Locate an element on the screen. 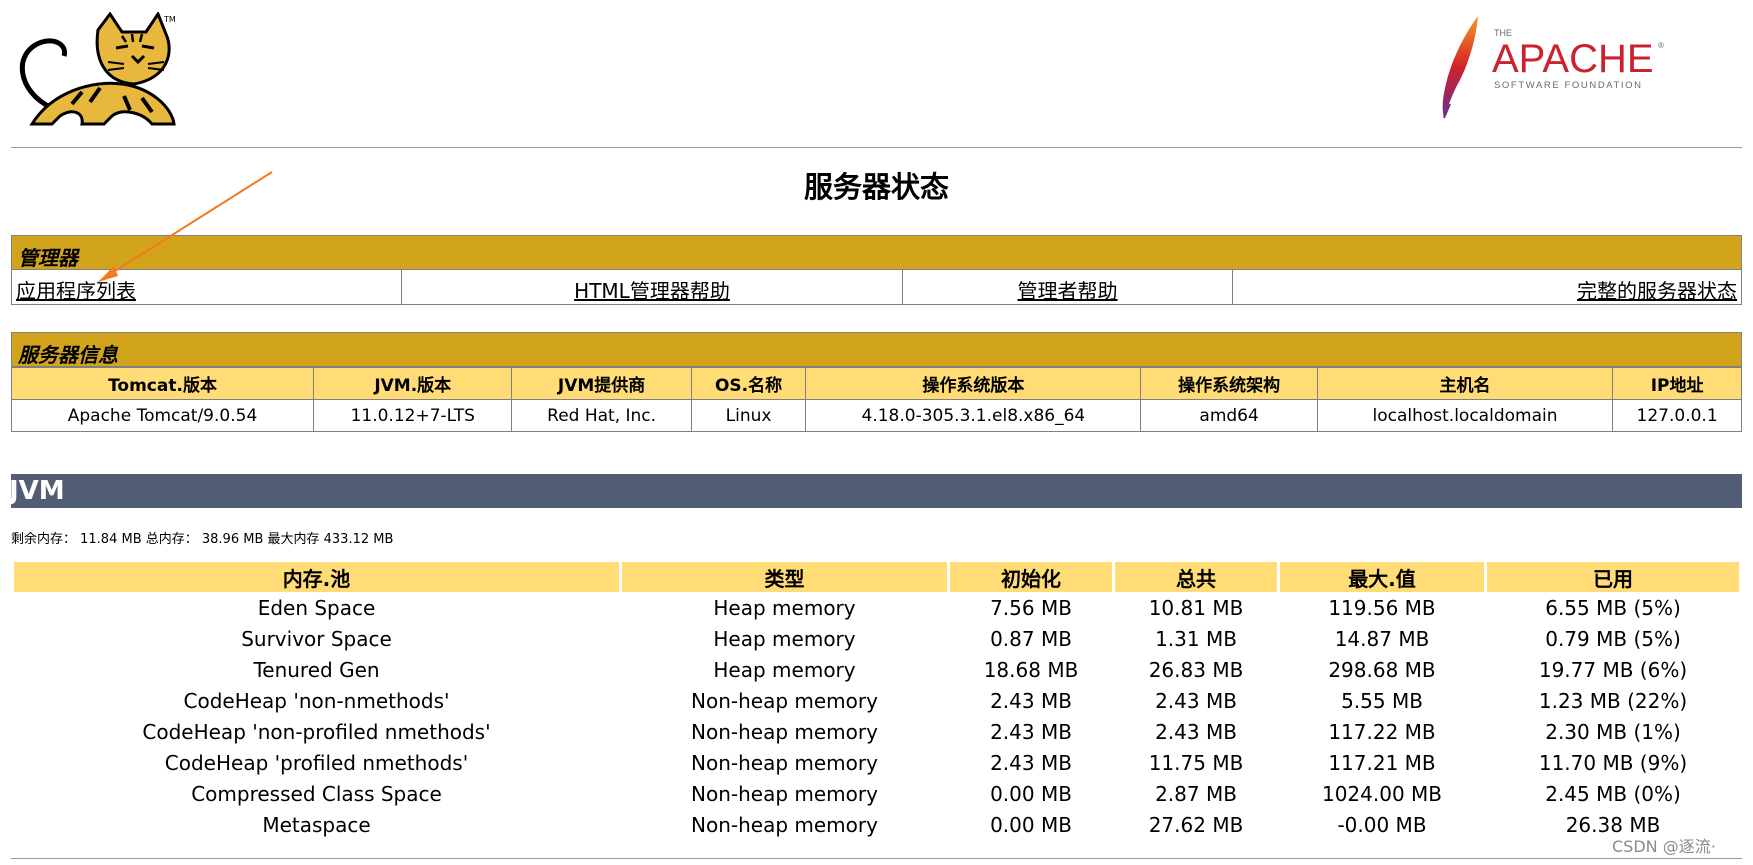  column-header: OS.名称 is located at coordinates (748, 383).